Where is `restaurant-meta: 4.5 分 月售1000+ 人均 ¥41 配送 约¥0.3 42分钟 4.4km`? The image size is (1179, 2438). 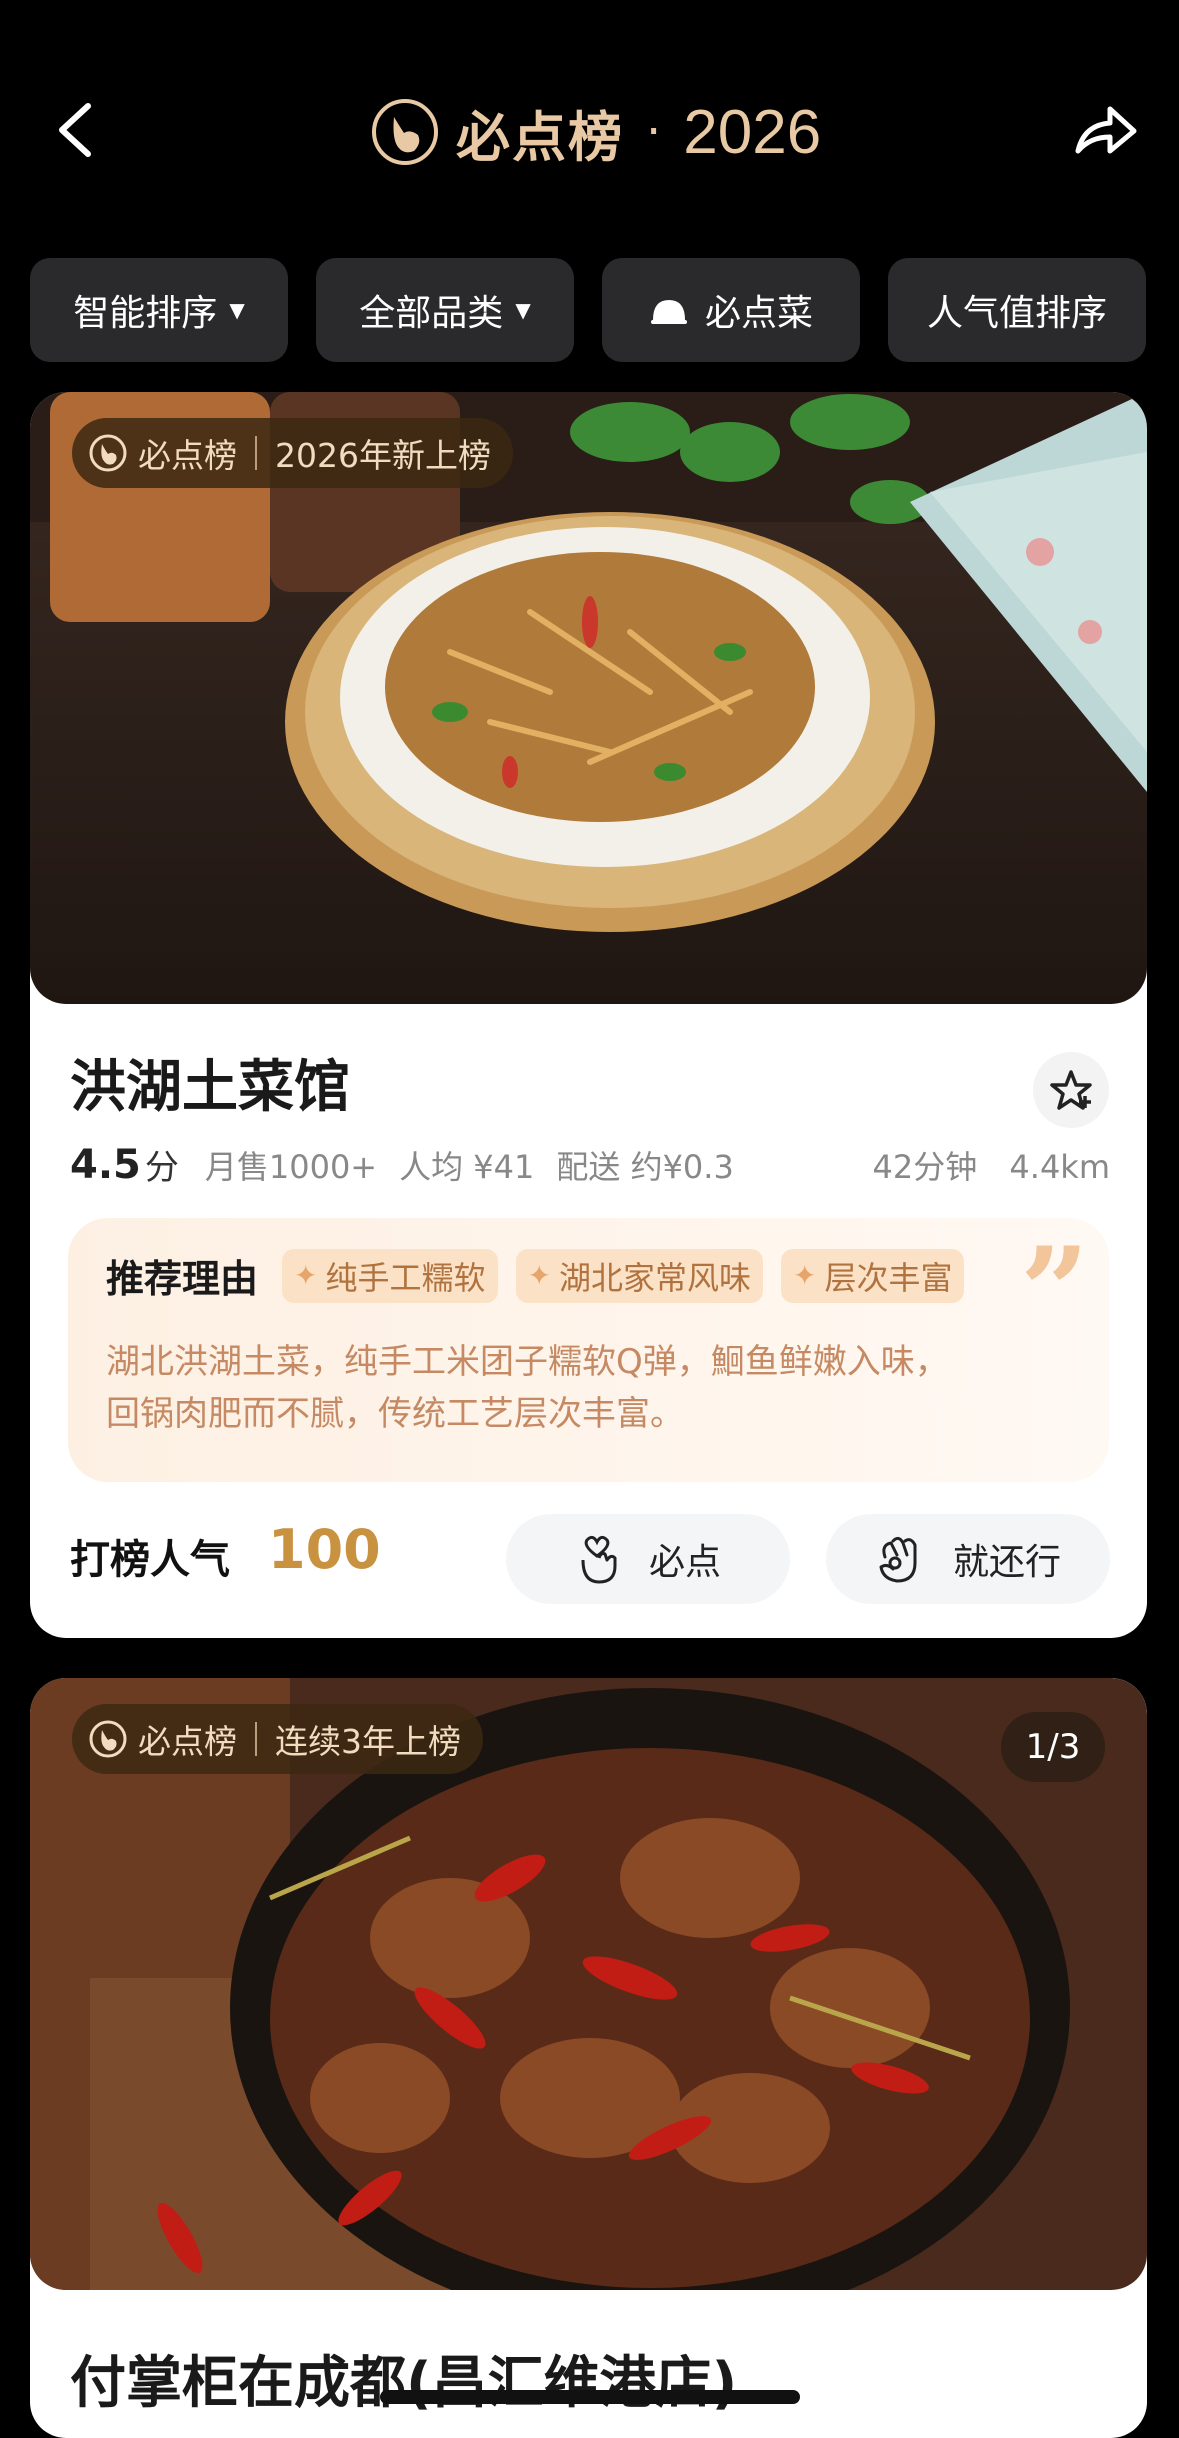 restaurant-meta: 4.5 分 月售1000+ 人均 ¥41 配送 约¥0.3 42分钟 4.4km is located at coordinates (590, 1164).